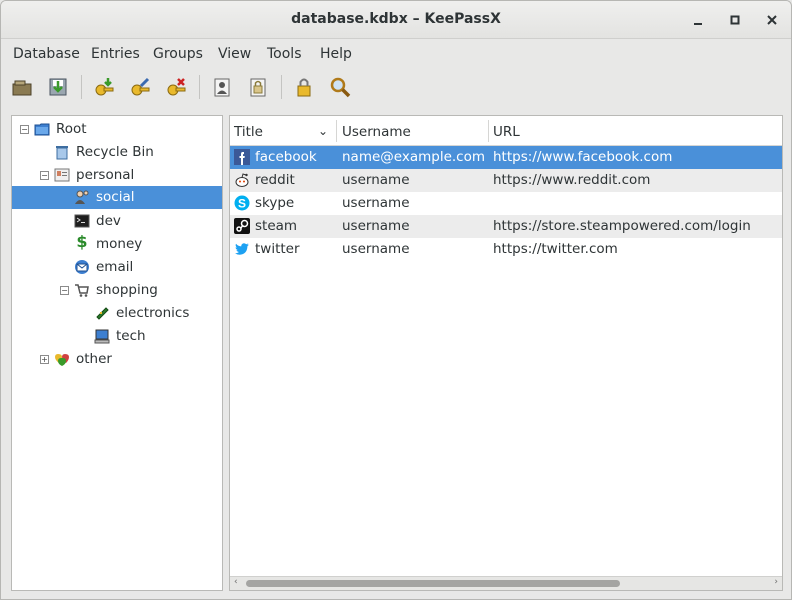 The image size is (792, 600). Describe the element at coordinates (117, 129) in the screenshot. I see `tree-item-root: − Root` at that location.